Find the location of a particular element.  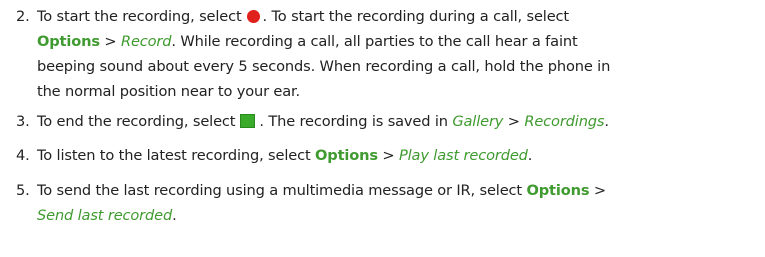

recordings-folder: Recordings is located at coordinates (564, 121).